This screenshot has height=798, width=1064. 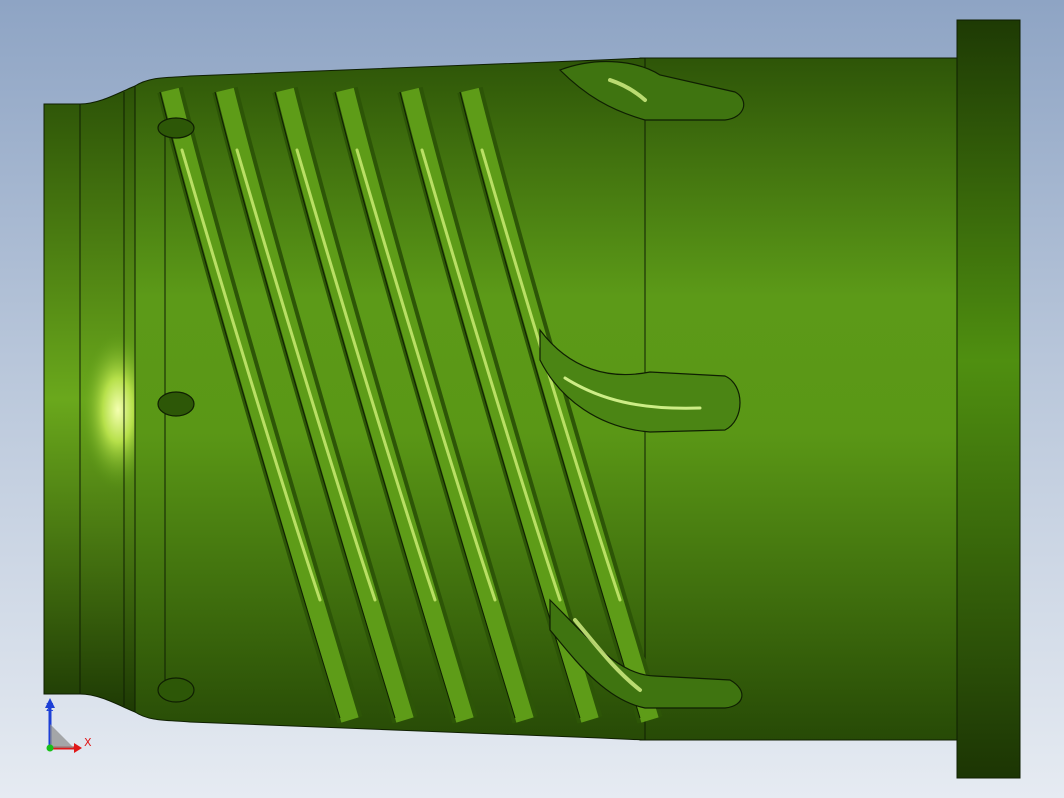 I want to click on axis-triad: Z X, so click(x=68, y=725).